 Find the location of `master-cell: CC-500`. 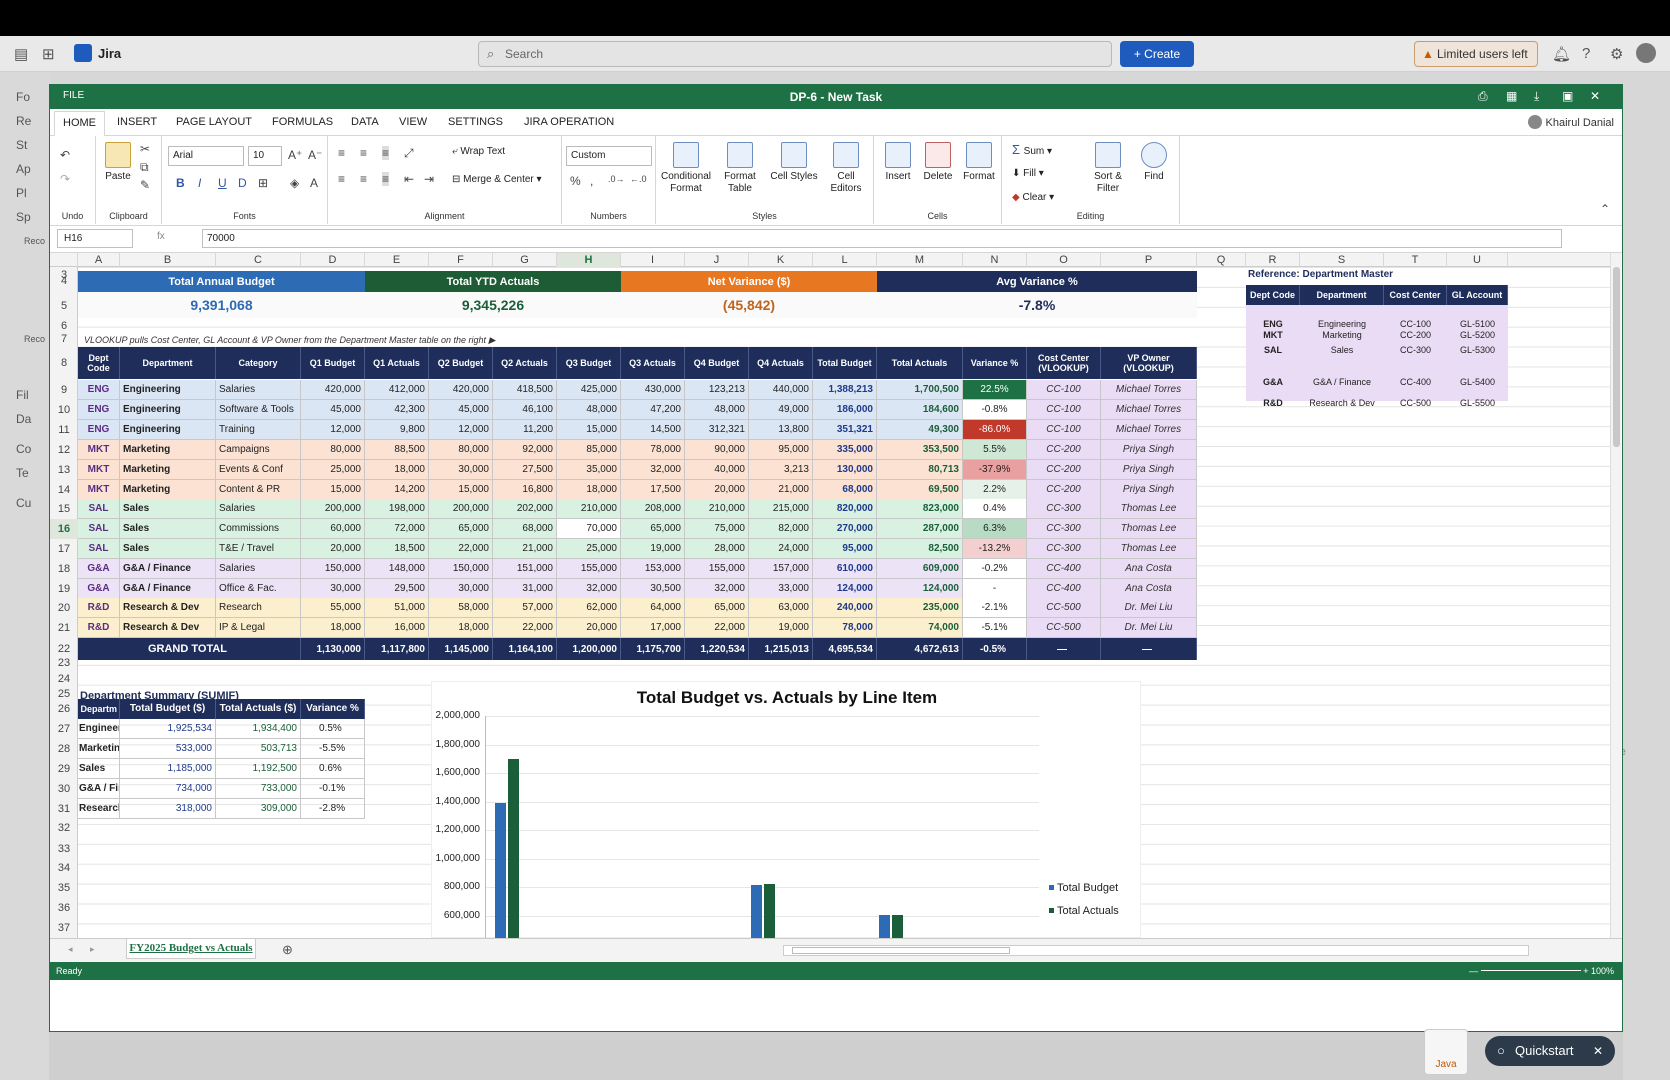

master-cell: CC-500 is located at coordinates (1415, 403).